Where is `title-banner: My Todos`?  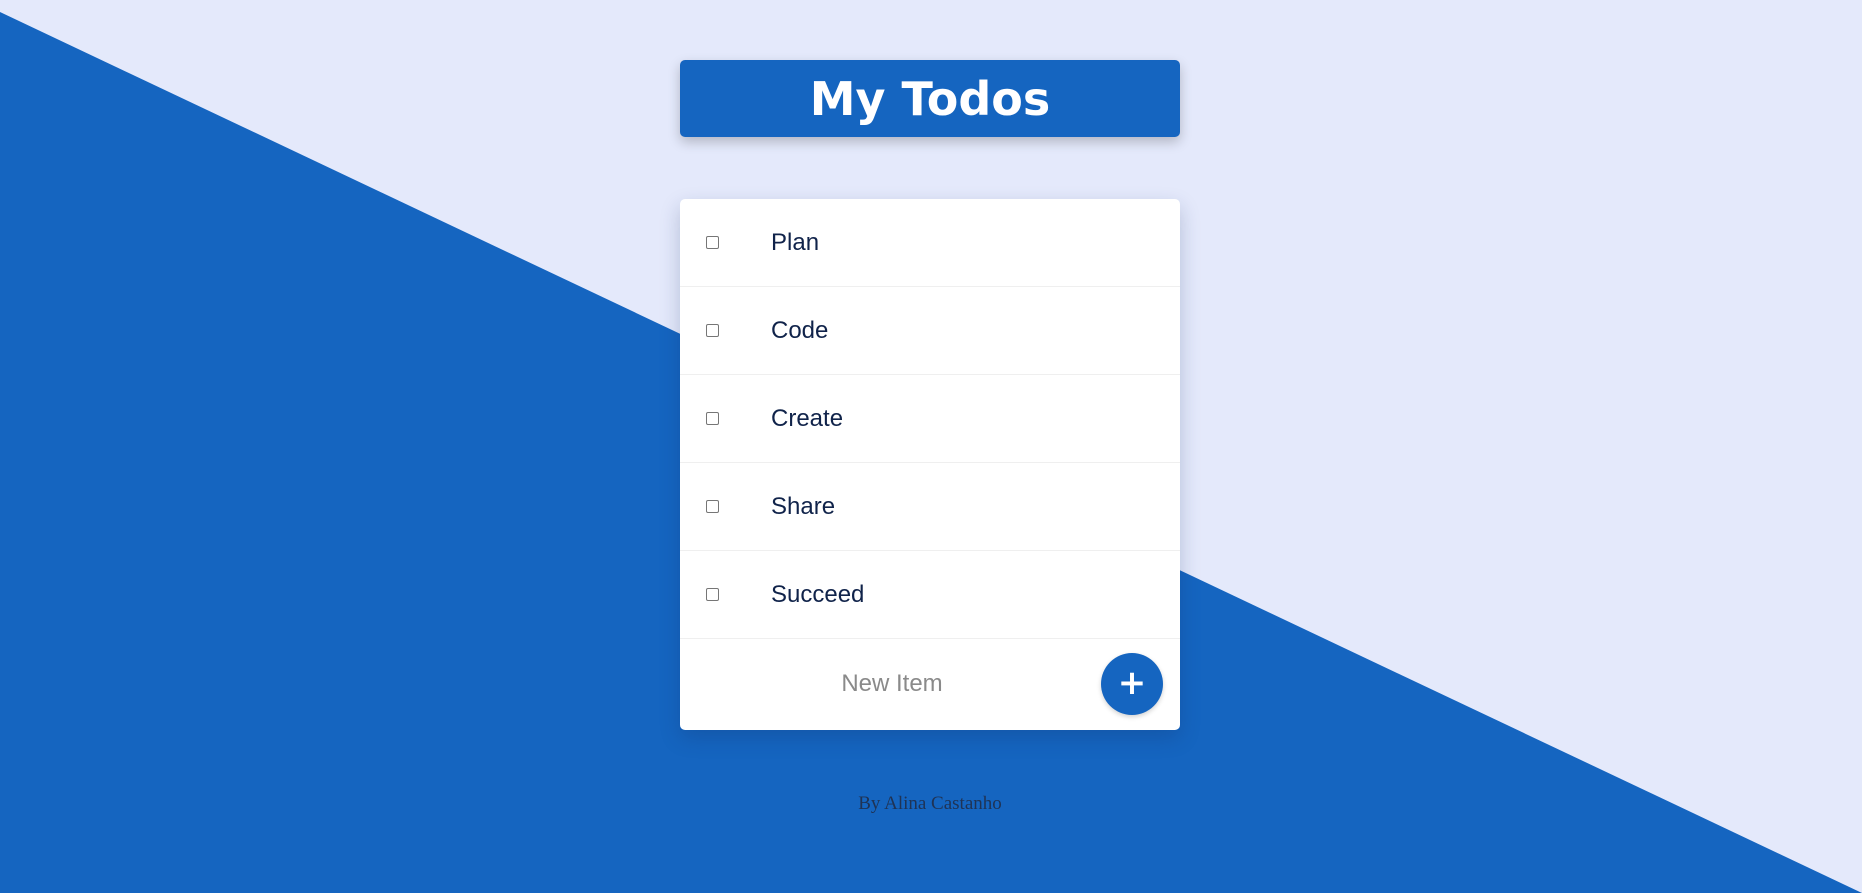 title-banner: My Todos is located at coordinates (930, 98).